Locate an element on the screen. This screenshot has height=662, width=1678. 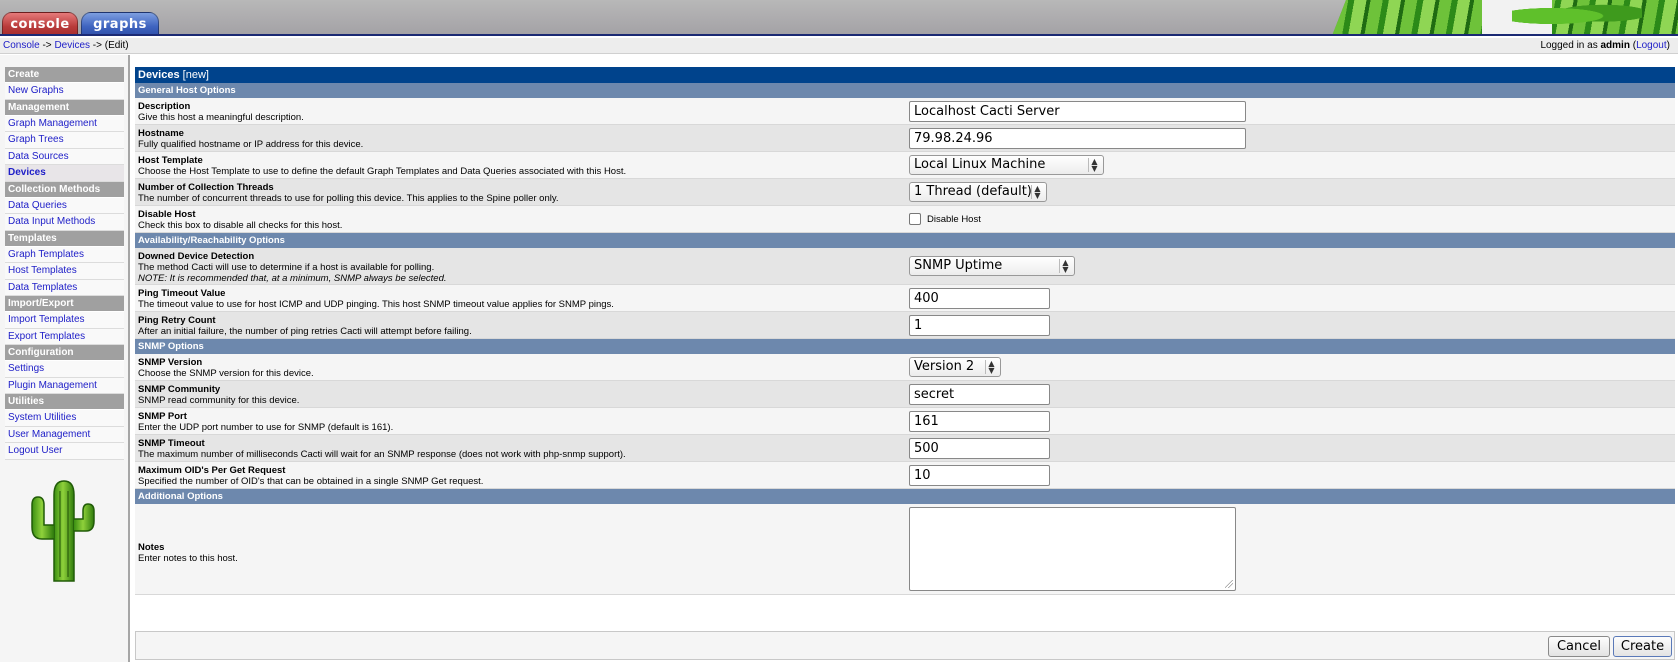
form-title-text: Devices is located at coordinates (159, 75).